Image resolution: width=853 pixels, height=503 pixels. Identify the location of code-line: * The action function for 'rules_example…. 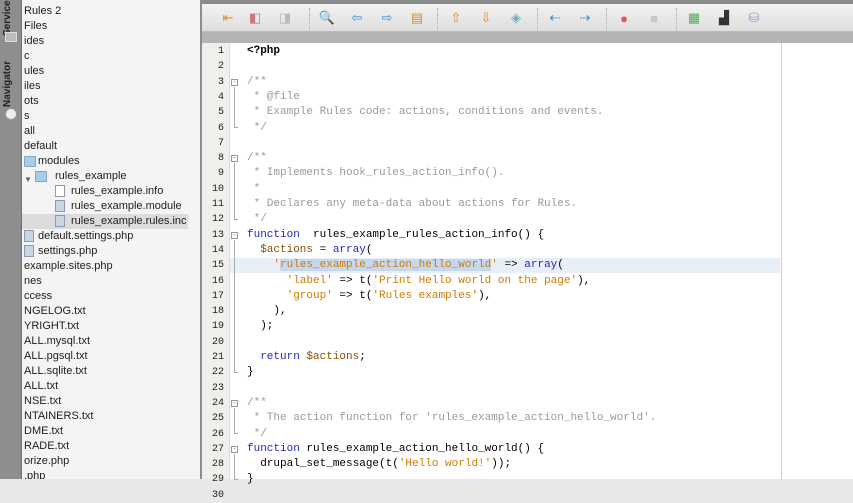
(452, 418).